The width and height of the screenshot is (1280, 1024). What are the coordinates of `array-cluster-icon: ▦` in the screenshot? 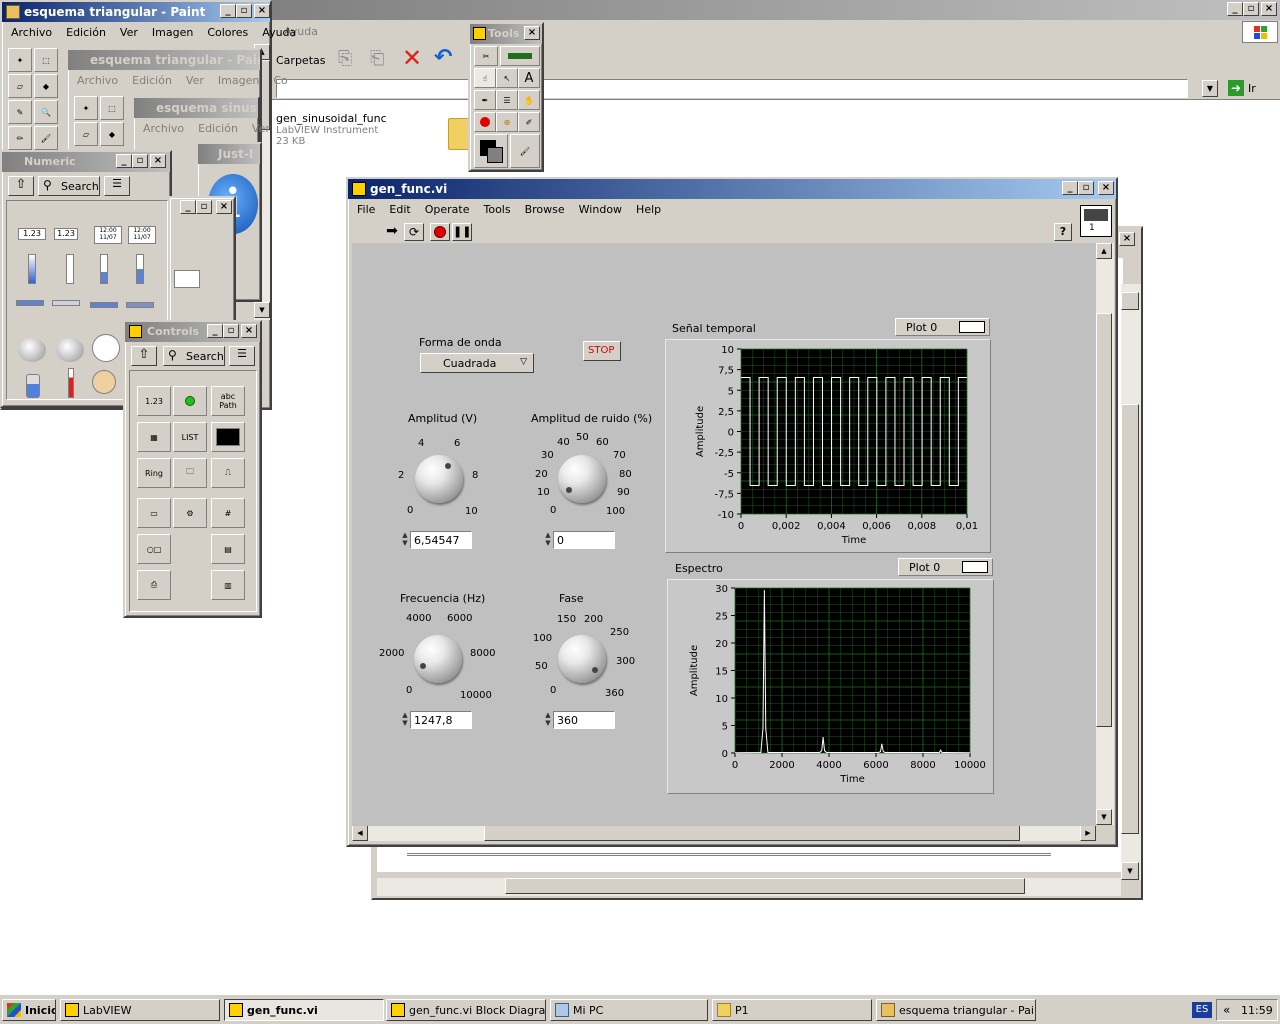 It's located at (154, 437).